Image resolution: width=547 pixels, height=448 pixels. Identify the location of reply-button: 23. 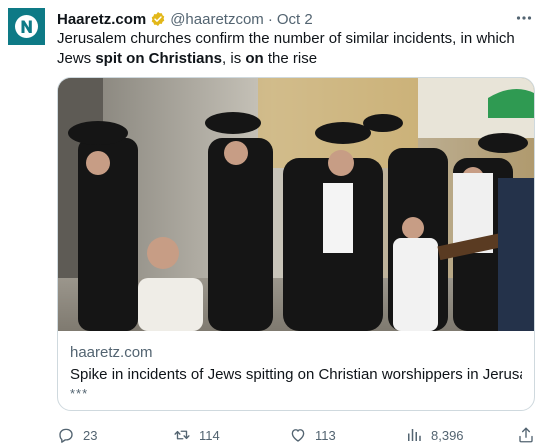
(77, 435).